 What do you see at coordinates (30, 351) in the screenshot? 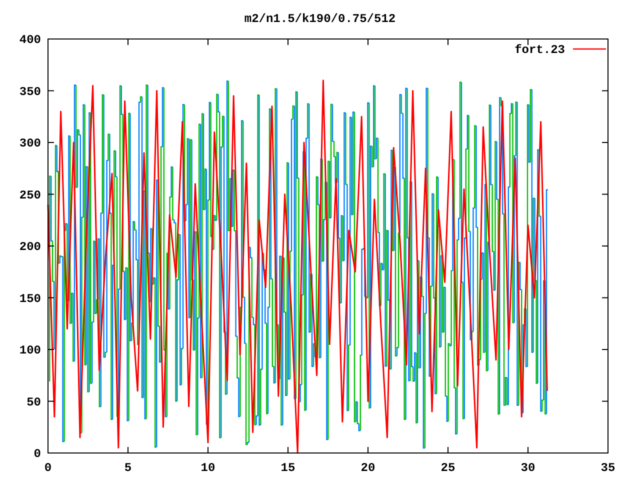
I see `y-tick-label: 100` at bounding box center [30, 351].